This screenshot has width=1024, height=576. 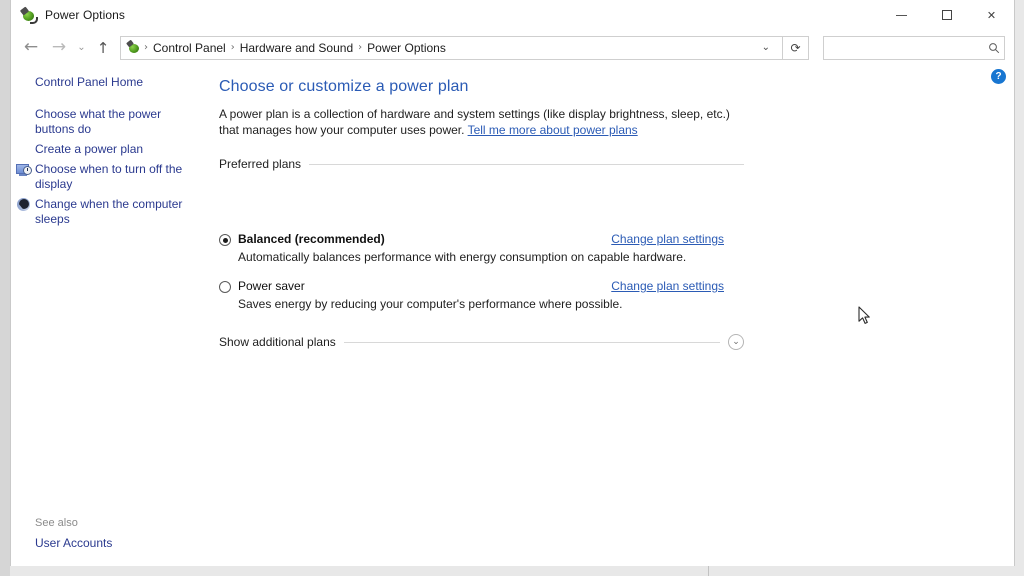 What do you see at coordinates (277, 342) in the screenshot?
I see `show-additional-plans-label: Show additional plans` at bounding box center [277, 342].